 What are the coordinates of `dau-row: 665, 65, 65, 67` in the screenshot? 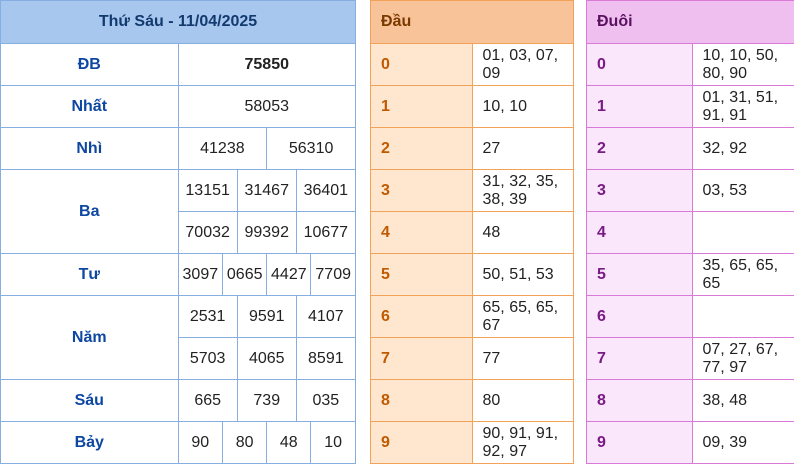 It's located at (472, 317).